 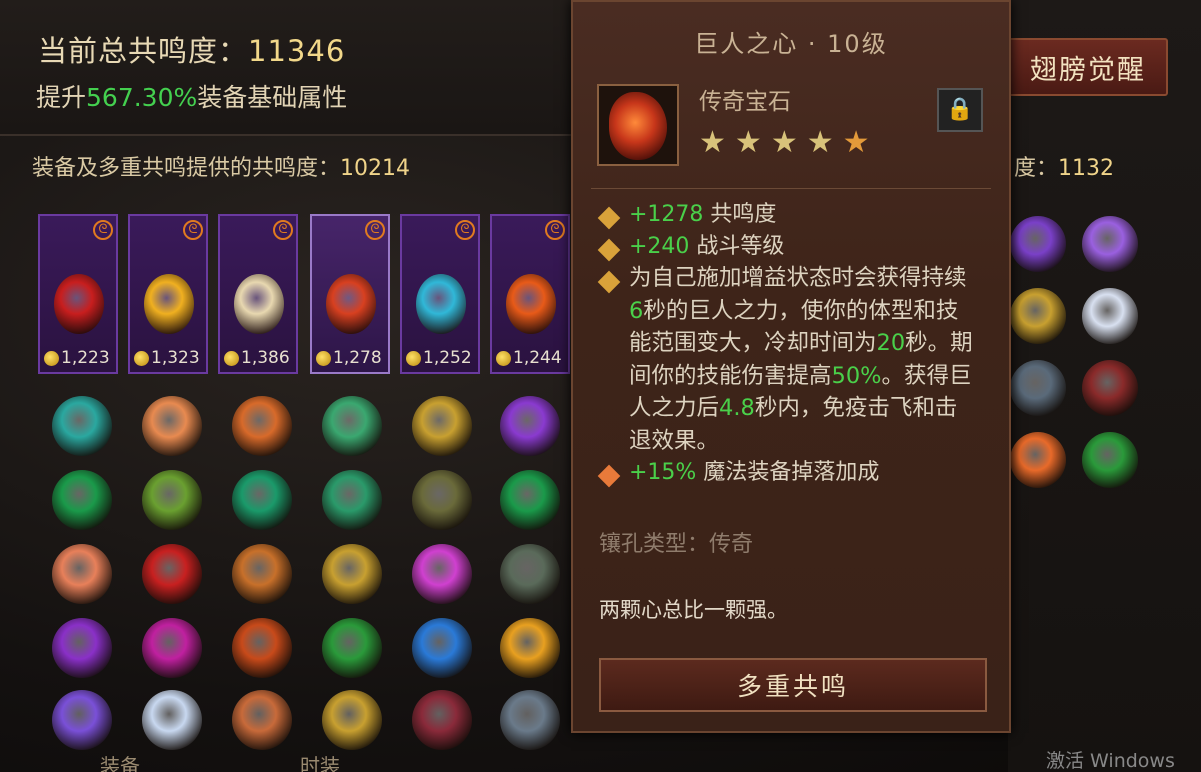 I want to click on desc-text: 为自己施加增益状态时会获得持续, so click(x=798, y=278).